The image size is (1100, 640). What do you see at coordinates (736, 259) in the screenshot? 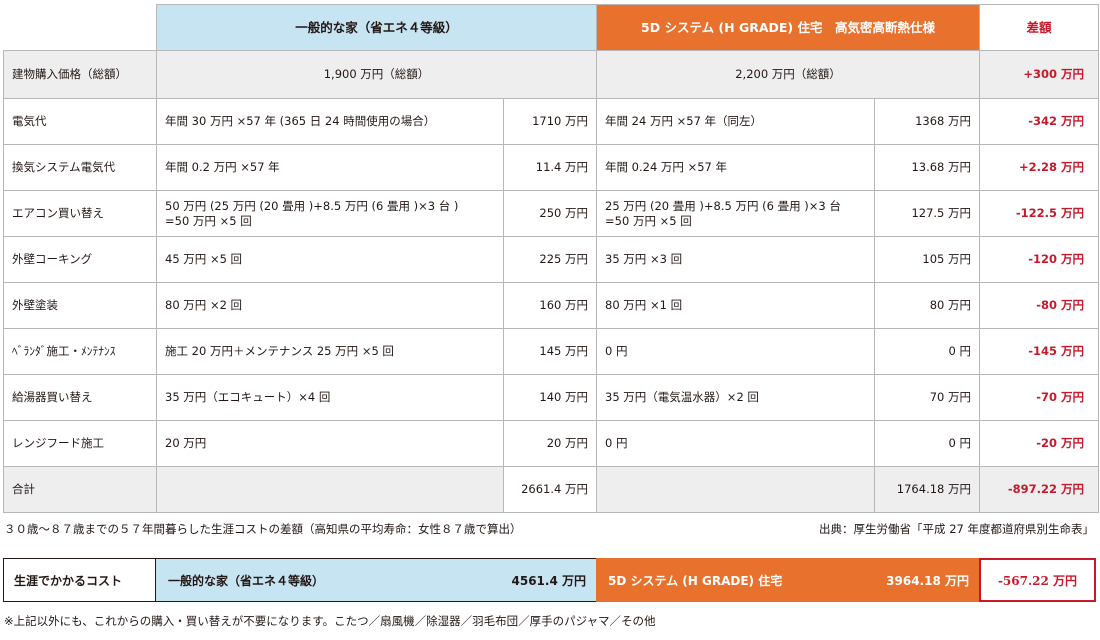
I see `row-5d-desc: 35 万円 ×3 回` at bounding box center [736, 259].